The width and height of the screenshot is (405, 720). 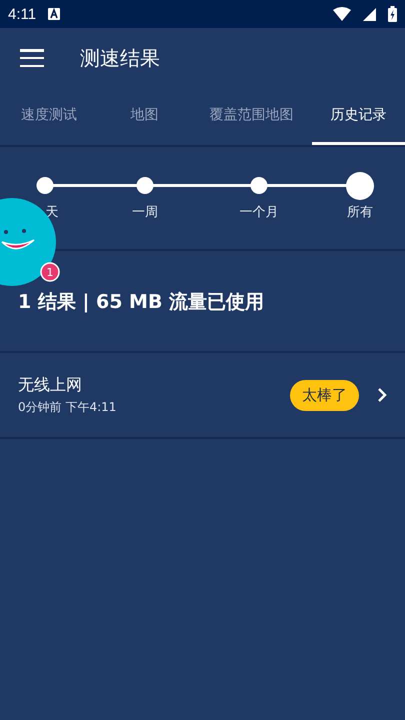 What do you see at coordinates (22, 14) in the screenshot?
I see `status-time: 4:11` at bounding box center [22, 14].